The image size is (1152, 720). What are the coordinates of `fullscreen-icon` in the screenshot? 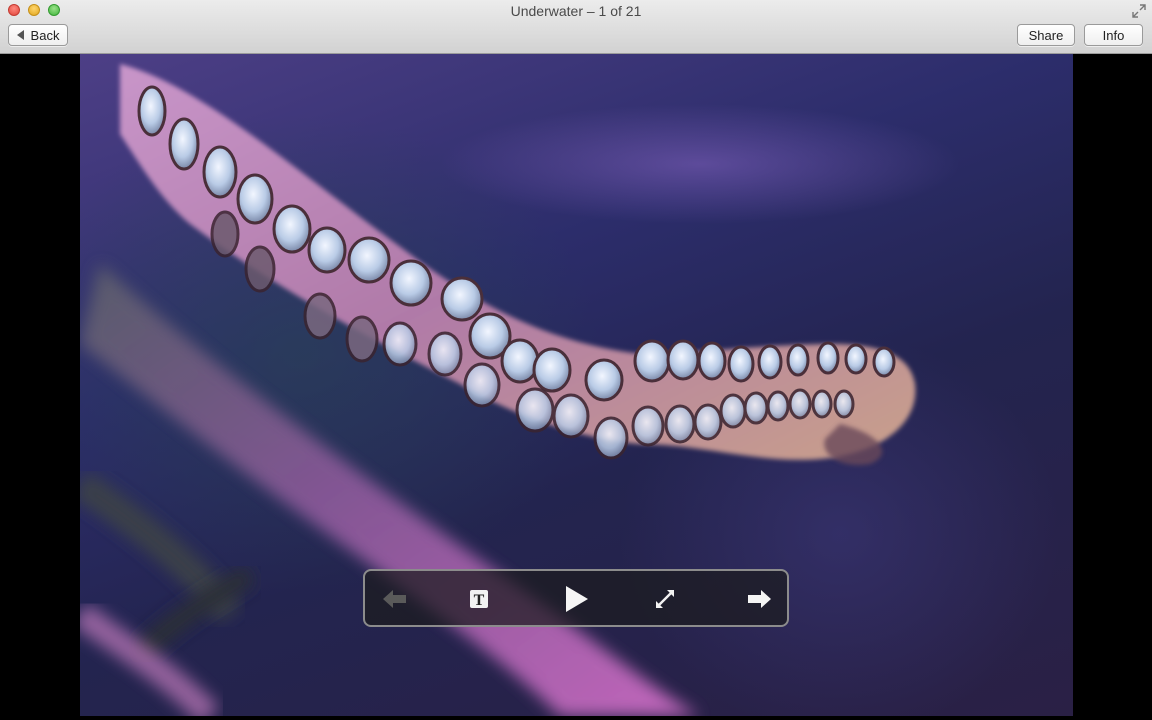 It's located at (665, 599).